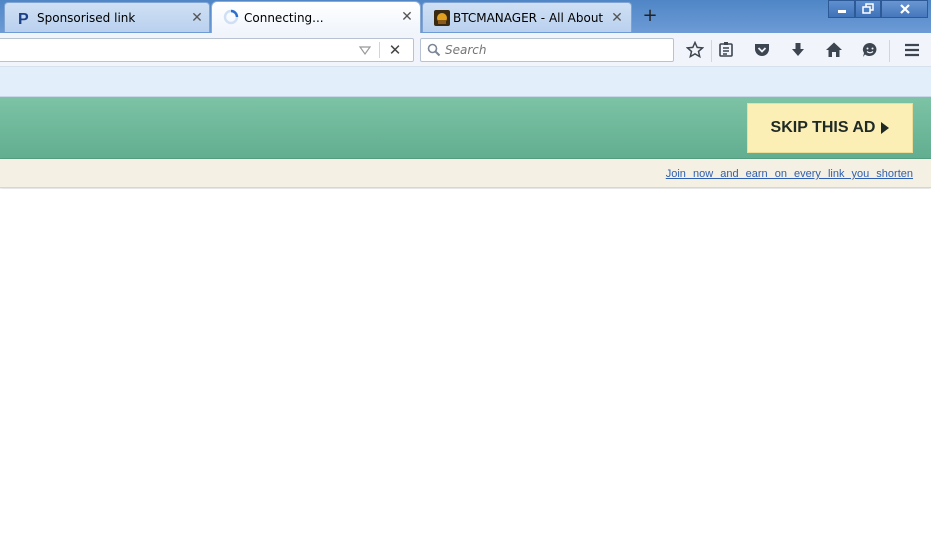 The height and width of the screenshot is (558, 931). Describe the element at coordinates (841, 9) in the screenshot. I see `minimize-button` at that location.